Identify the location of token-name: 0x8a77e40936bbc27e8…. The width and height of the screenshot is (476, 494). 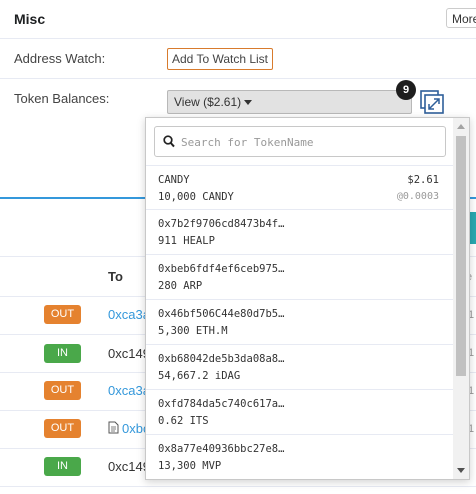
(221, 449).